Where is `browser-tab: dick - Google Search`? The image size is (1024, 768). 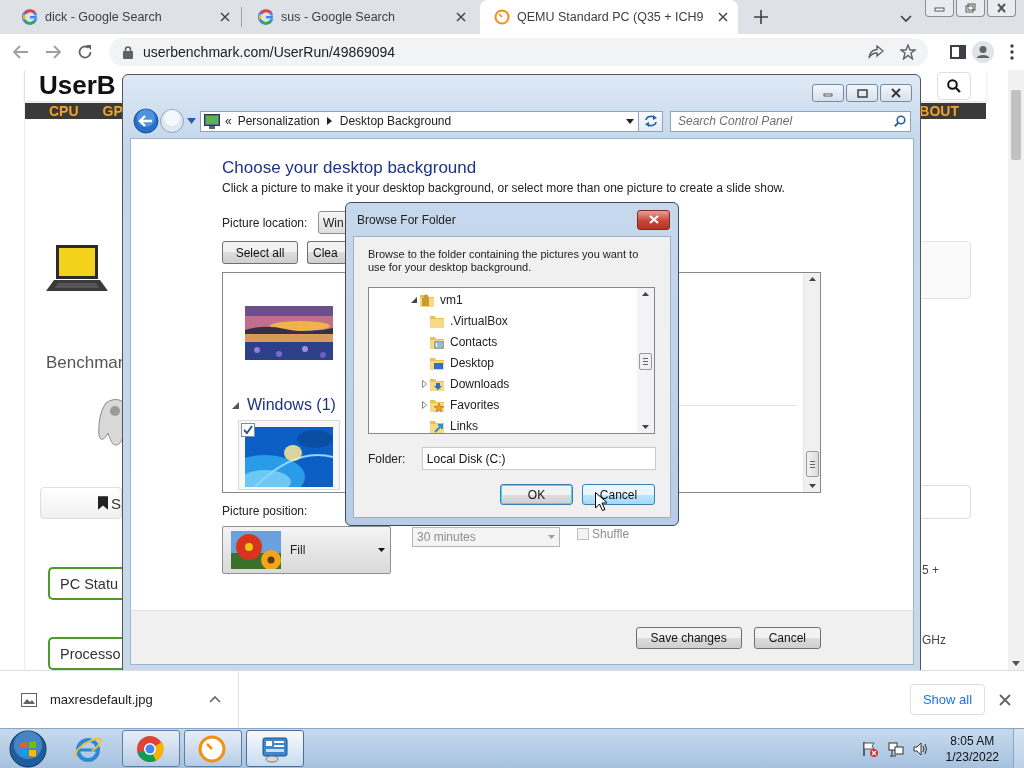
browser-tab: dick - Google Search is located at coordinates (124, 17).